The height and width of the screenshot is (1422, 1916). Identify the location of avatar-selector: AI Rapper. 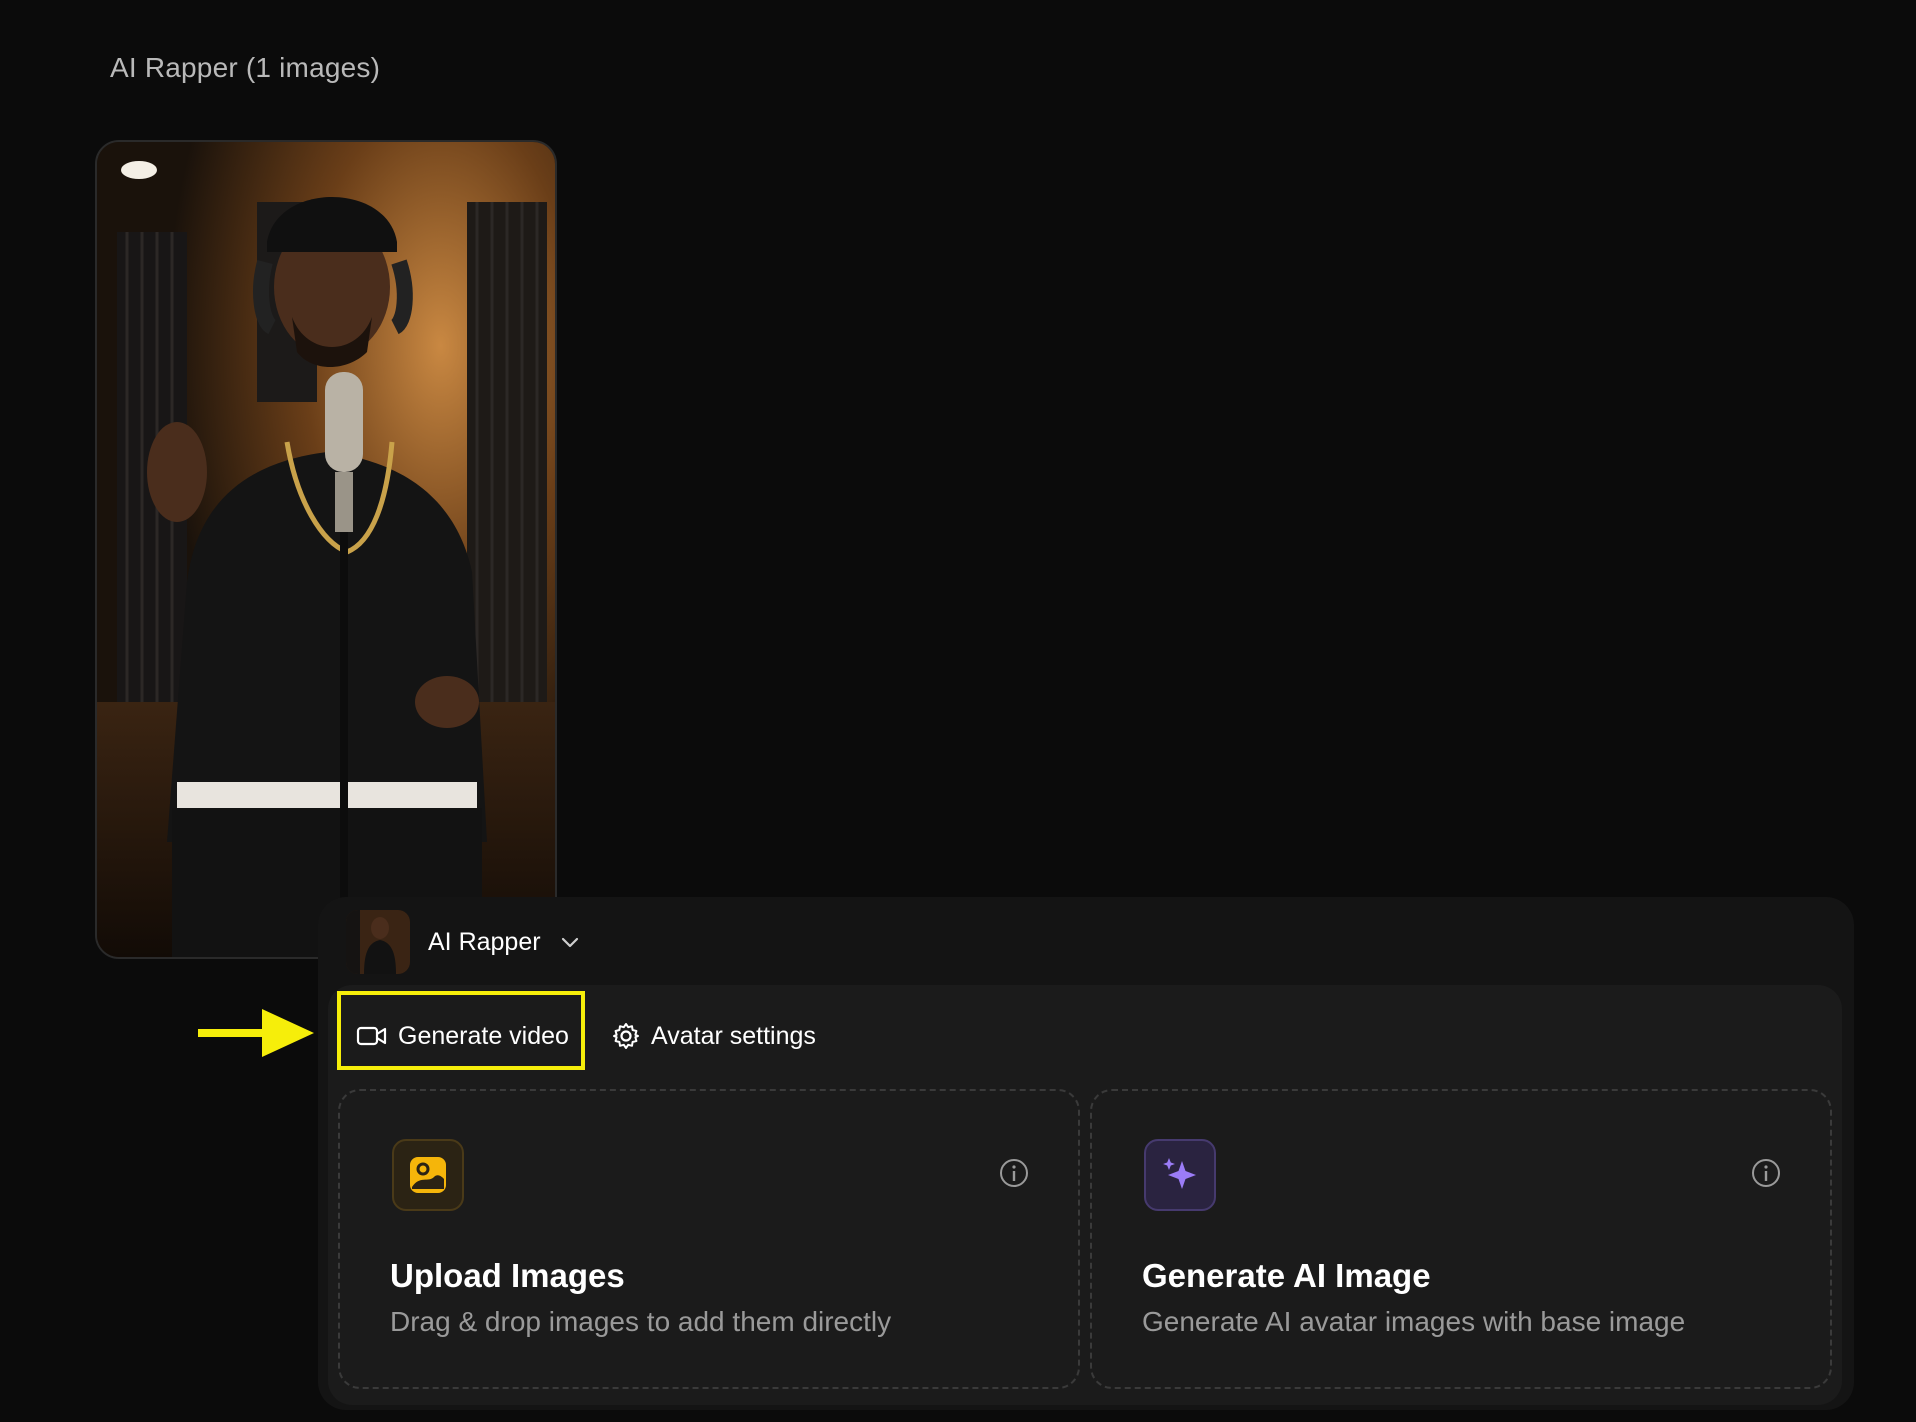
(463, 942).